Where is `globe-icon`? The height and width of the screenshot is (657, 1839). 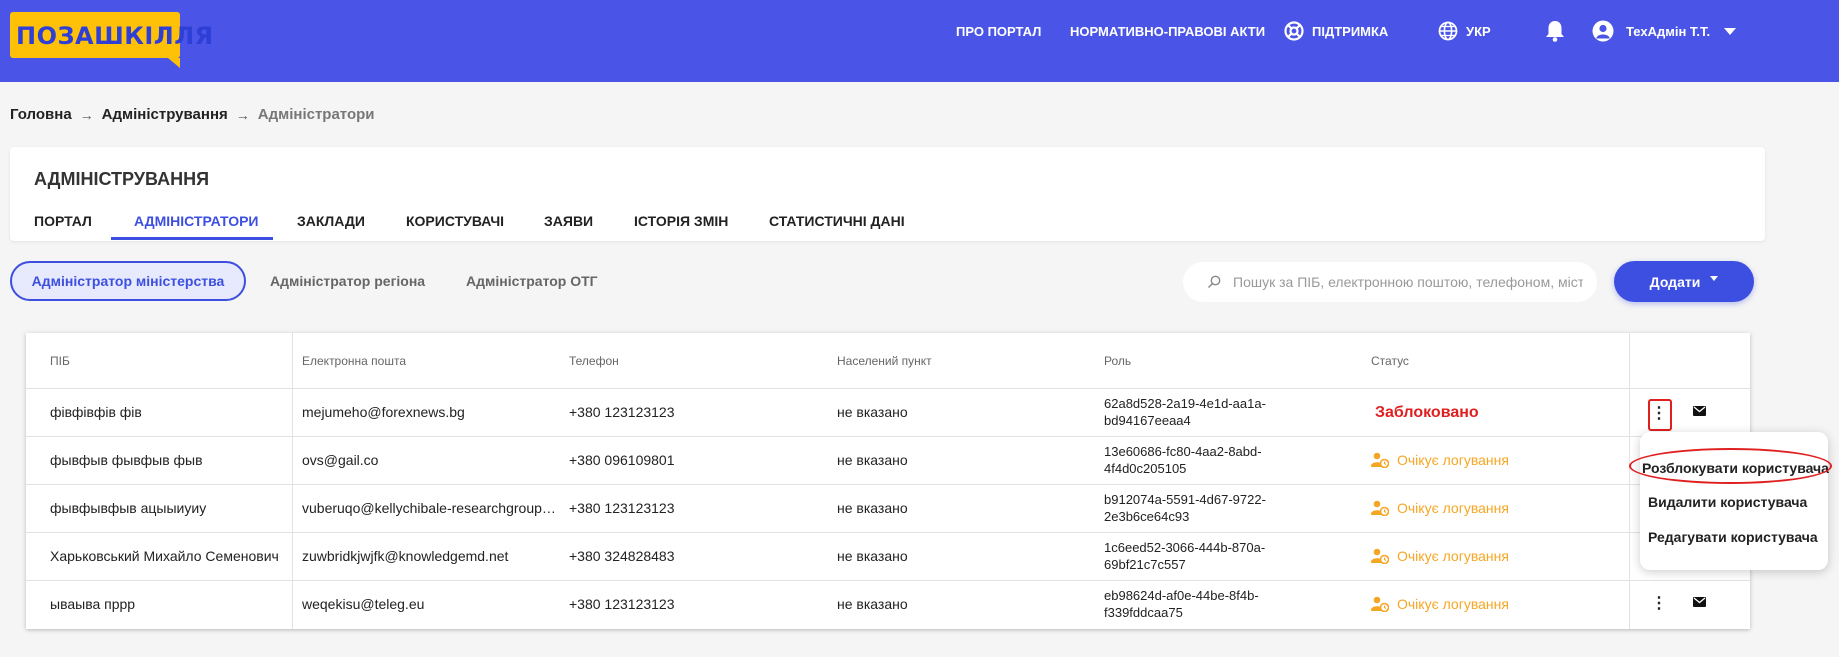 globe-icon is located at coordinates (1448, 31).